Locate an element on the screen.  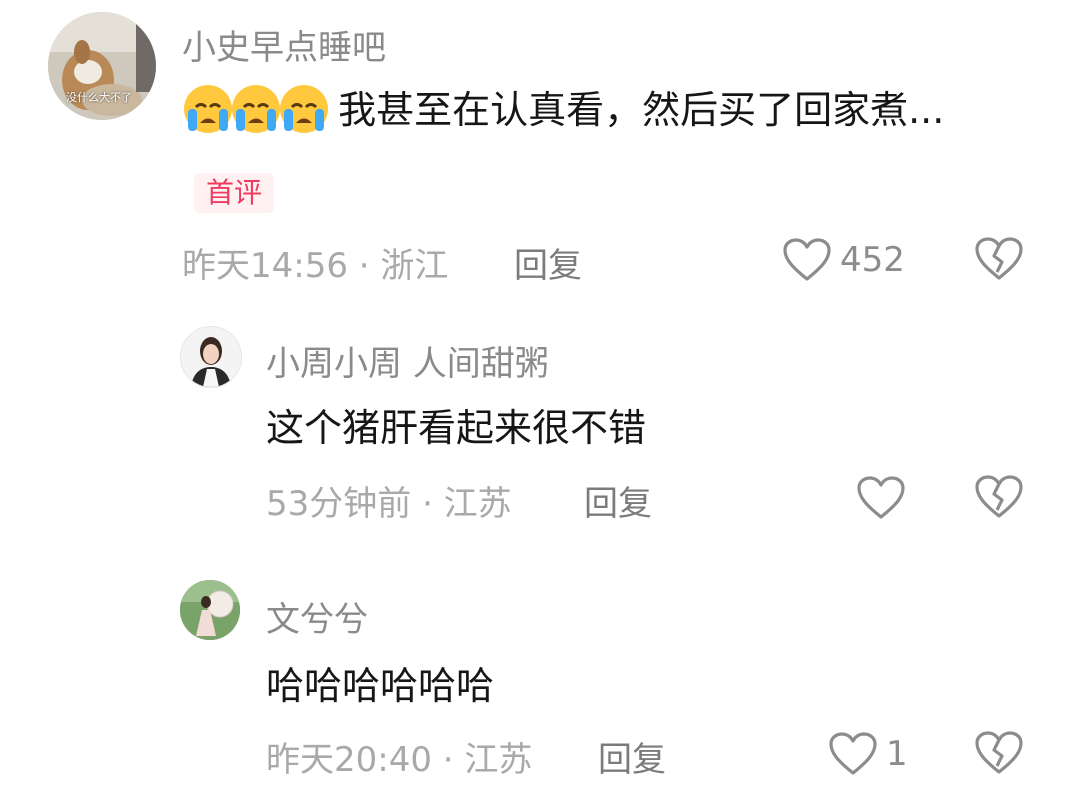
comment-author: 文兮兮 is located at coordinates (317, 616).